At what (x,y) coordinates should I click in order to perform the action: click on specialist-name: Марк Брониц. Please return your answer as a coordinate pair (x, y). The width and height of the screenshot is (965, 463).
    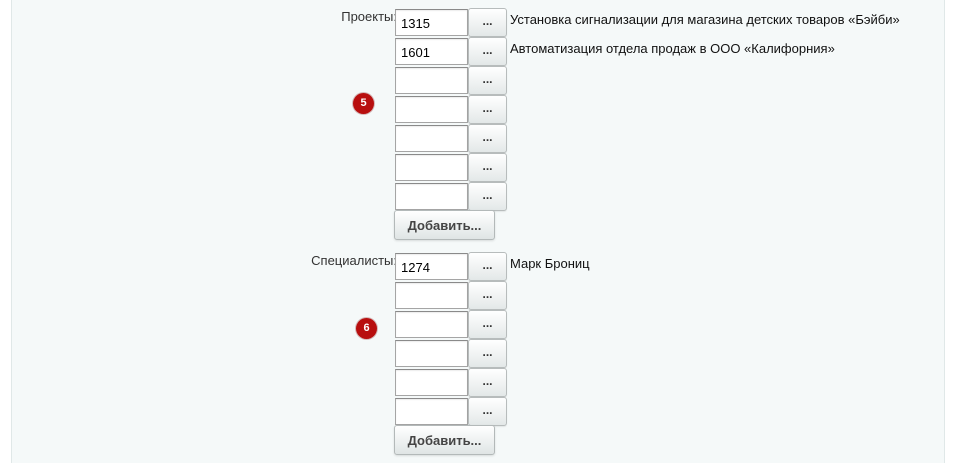
    Looking at the image, I should click on (550, 263).